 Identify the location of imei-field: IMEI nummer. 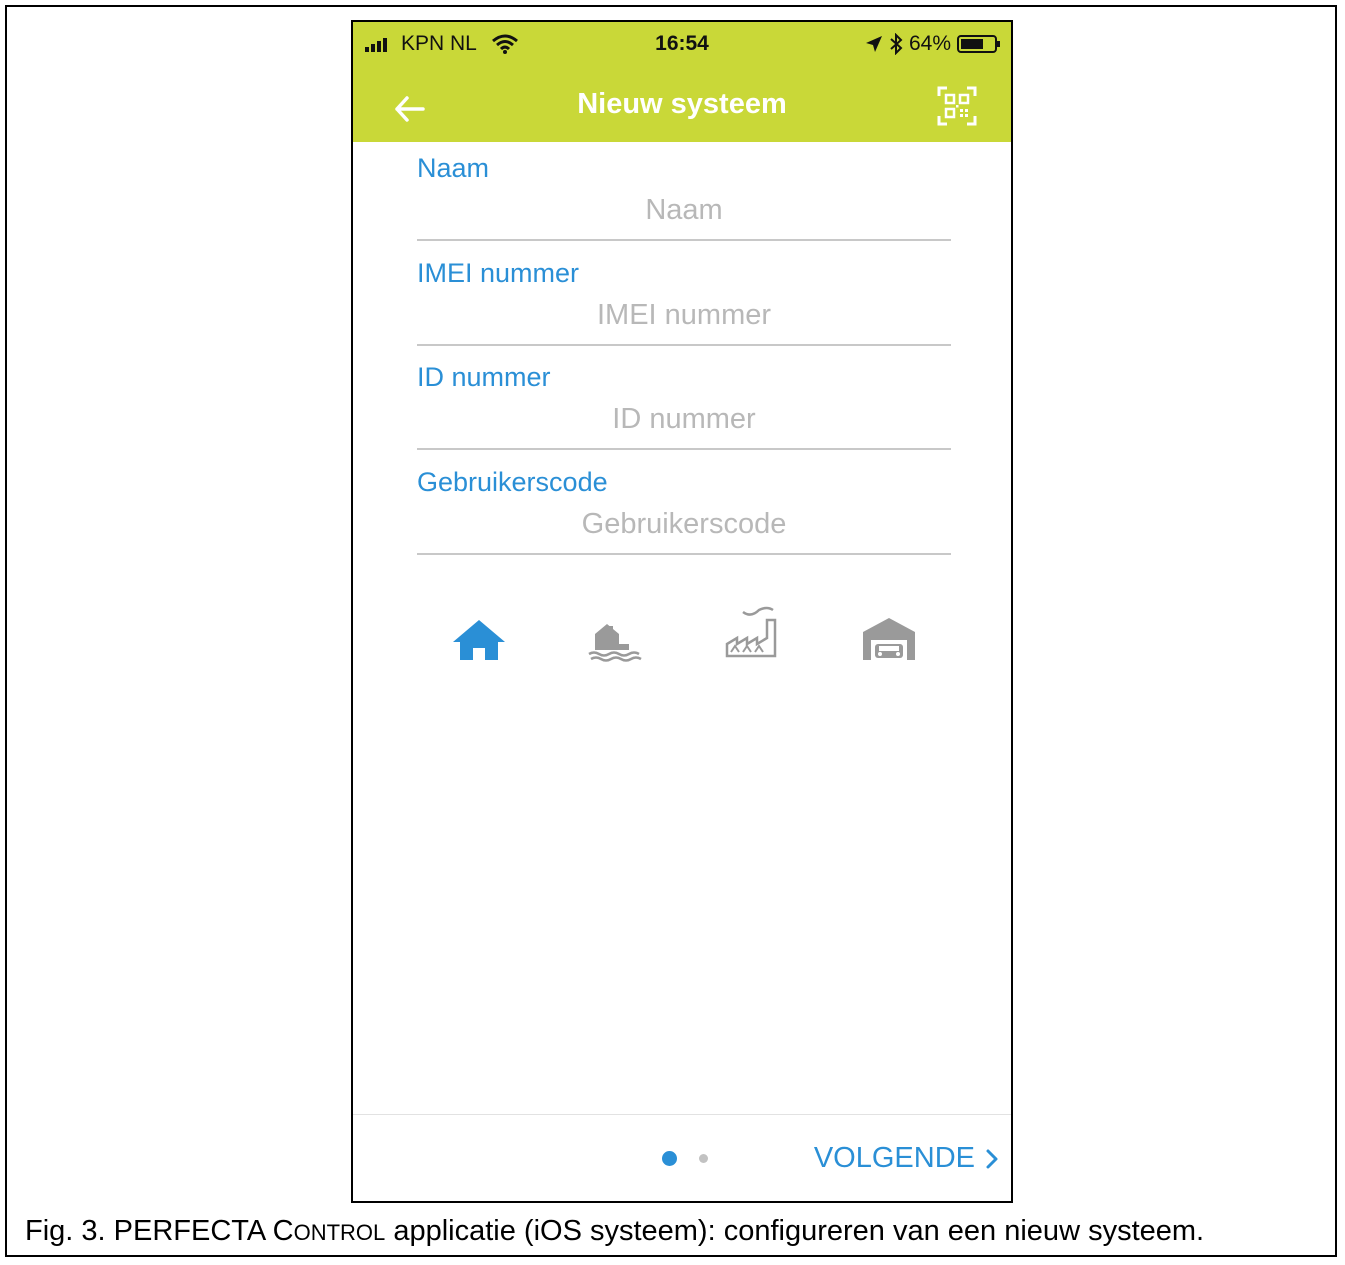
(684, 302).